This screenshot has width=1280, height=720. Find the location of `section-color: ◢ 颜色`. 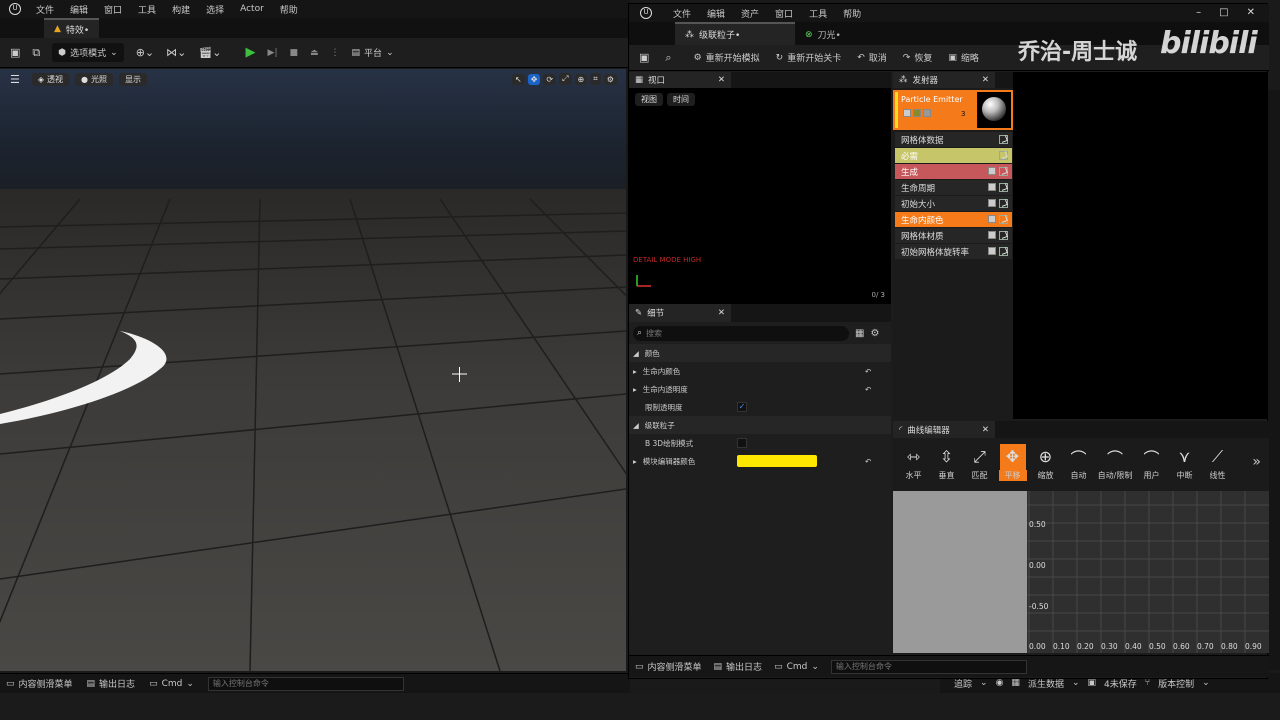

section-color: ◢ 颜色 is located at coordinates (760, 353).